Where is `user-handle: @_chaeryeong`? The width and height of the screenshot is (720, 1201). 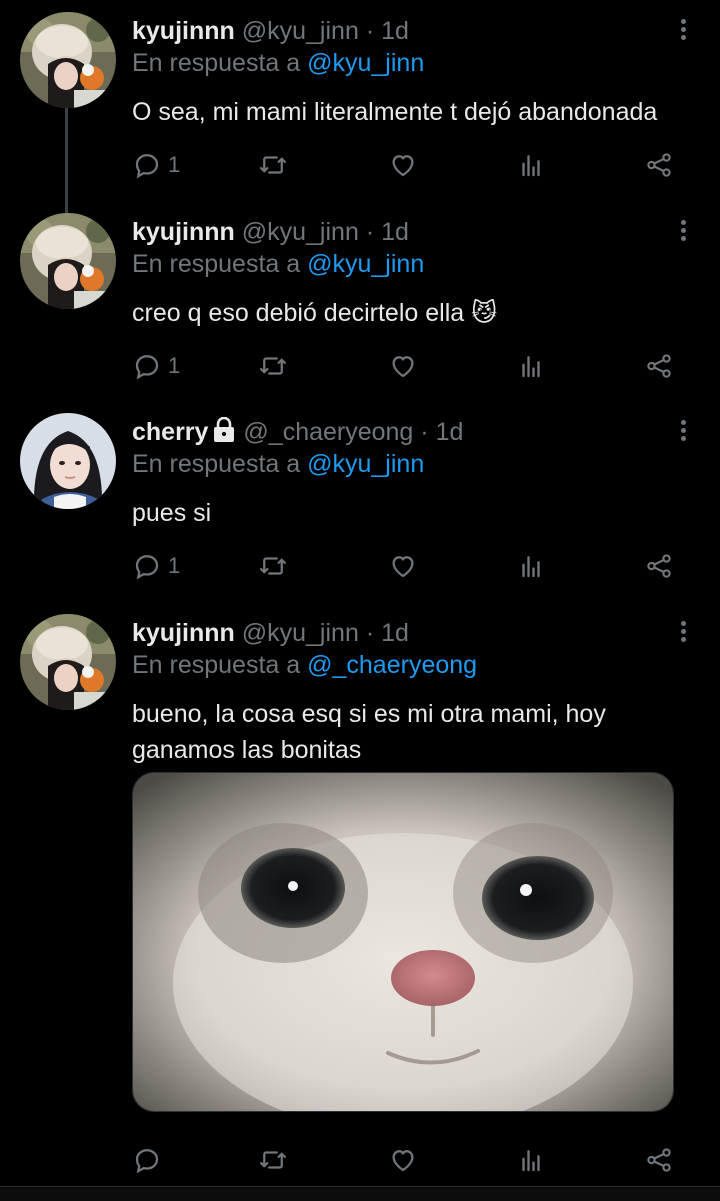 user-handle: @_chaeryeong is located at coordinates (328, 432).